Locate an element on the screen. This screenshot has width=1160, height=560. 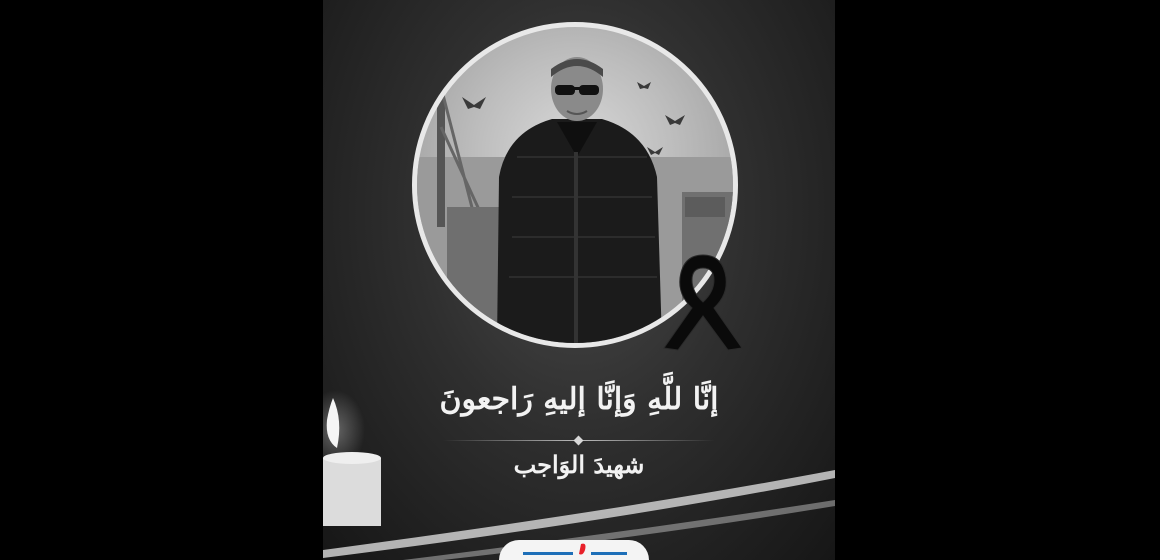
brand-logo is located at coordinates (574, 550).